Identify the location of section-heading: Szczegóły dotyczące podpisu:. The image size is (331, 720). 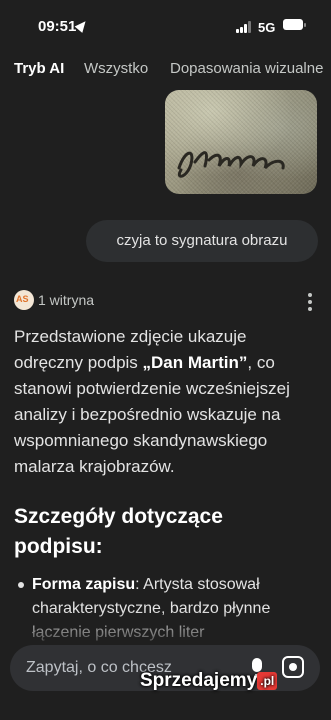
(118, 531).